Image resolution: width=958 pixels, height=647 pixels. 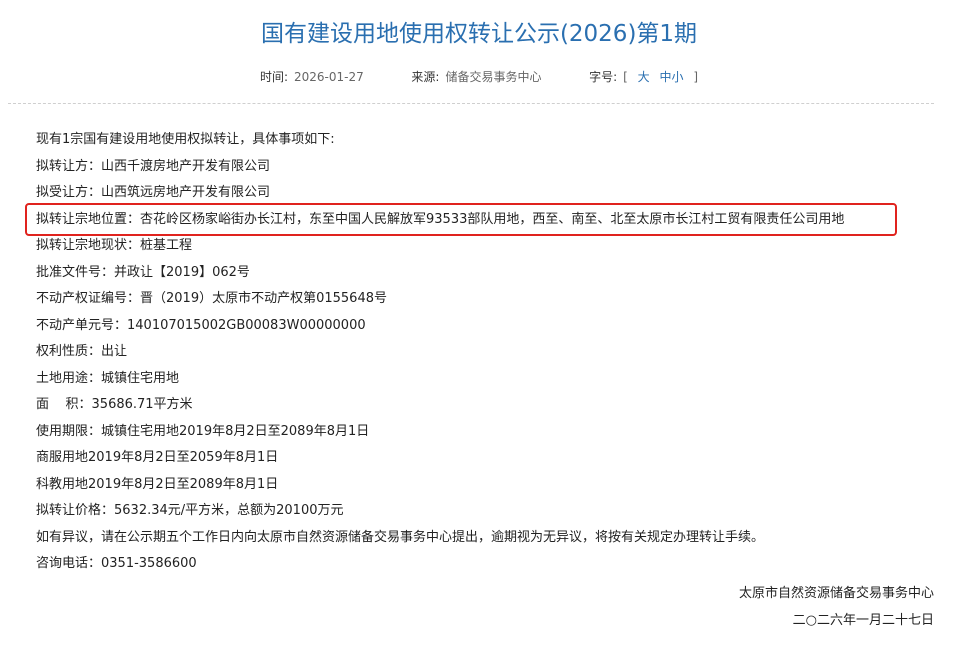 I want to click on status-line: 拟转让宗地现状：桩基工程, so click(x=114, y=245).